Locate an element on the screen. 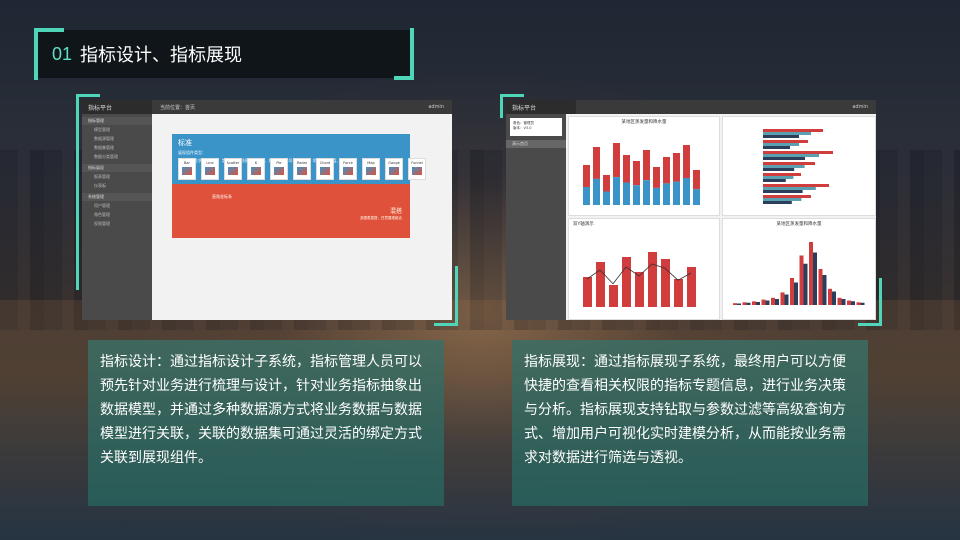 The width and height of the screenshot is (960, 540). chart-tile: K is located at coordinates (256, 169).